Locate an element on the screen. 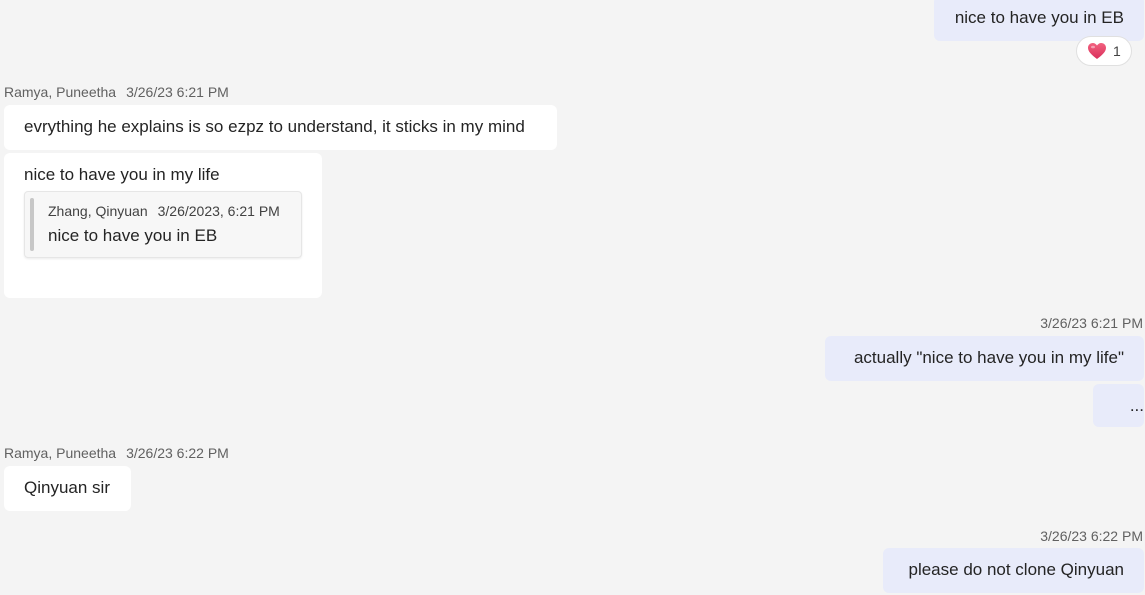  message-text: Qinyuan sir is located at coordinates (67, 487).